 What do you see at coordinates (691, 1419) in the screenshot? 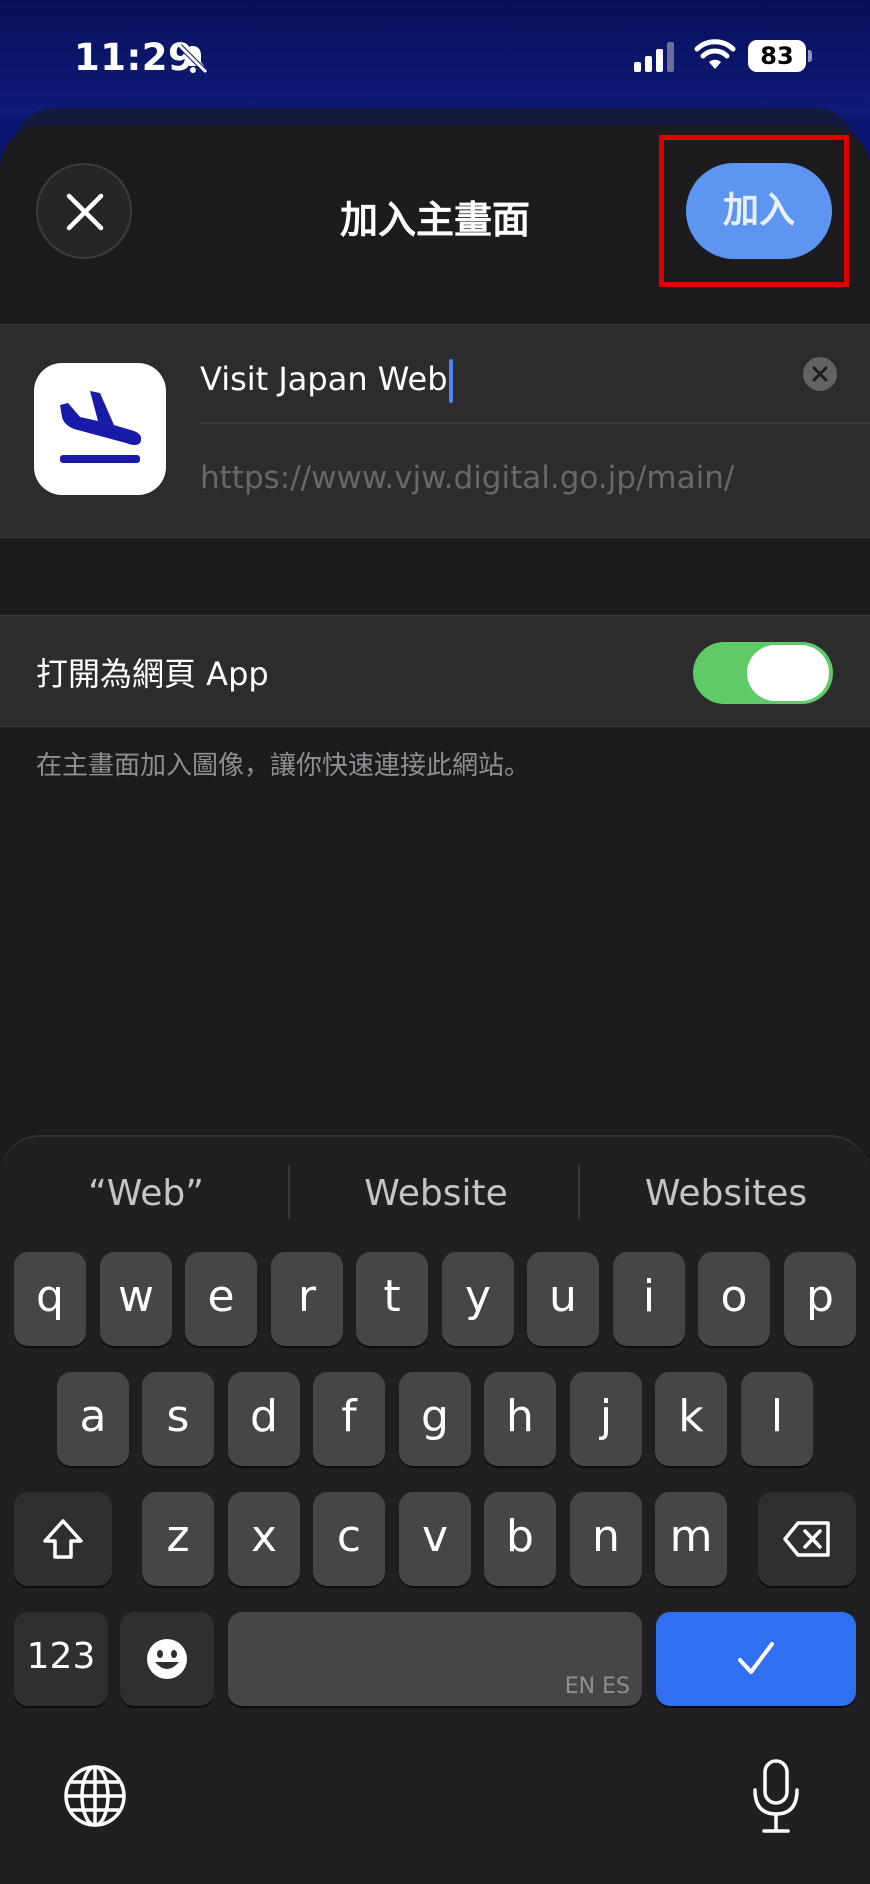
I see `key-k: k` at bounding box center [691, 1419].